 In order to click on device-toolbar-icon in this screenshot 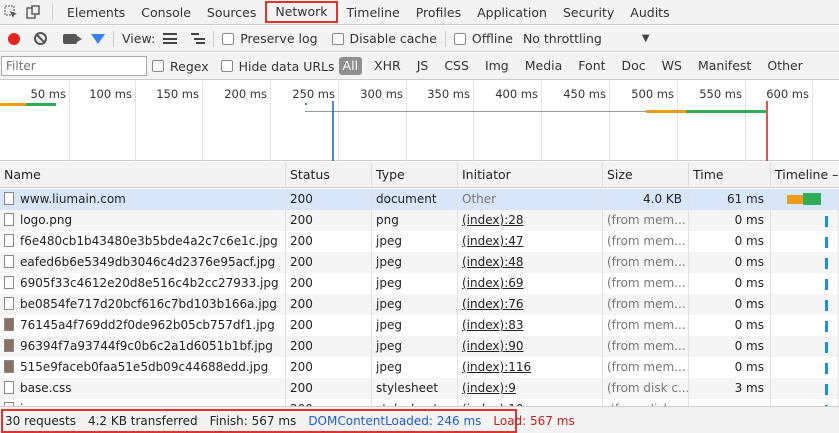, I will do `click(33, 12)`.